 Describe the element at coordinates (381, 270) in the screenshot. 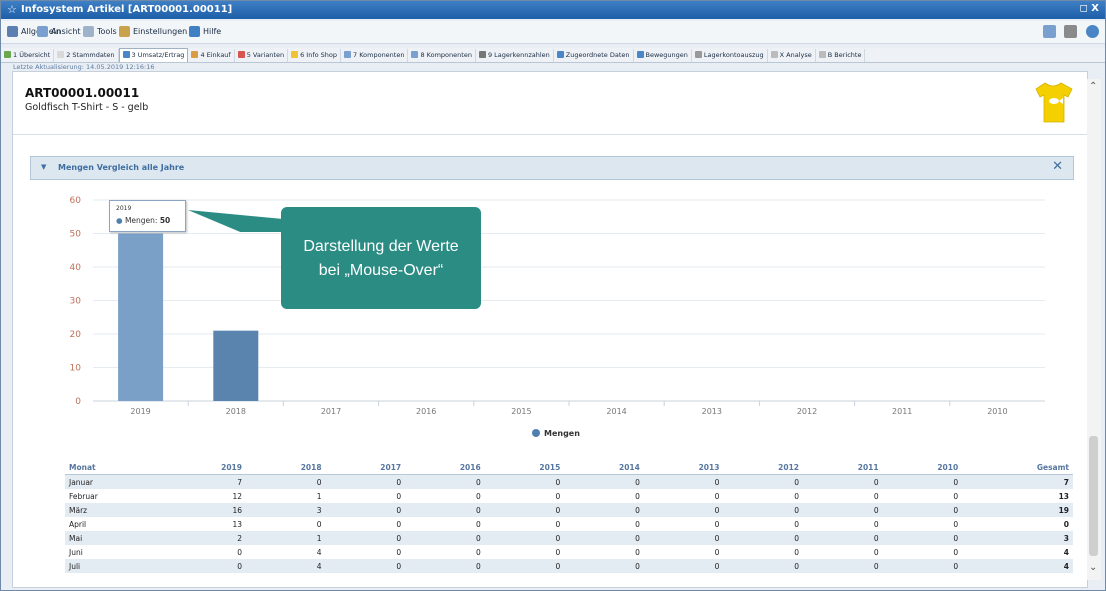

I see `callout-line-2: bei „Mouse-Over“` at that location.